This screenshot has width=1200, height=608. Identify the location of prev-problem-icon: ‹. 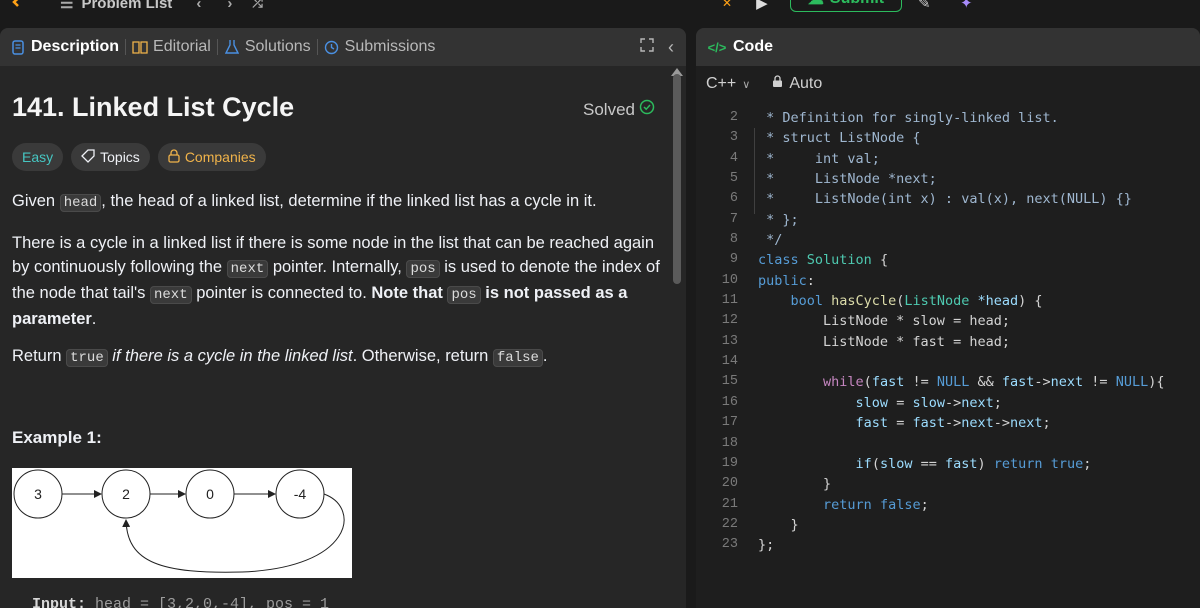
(198, 6).